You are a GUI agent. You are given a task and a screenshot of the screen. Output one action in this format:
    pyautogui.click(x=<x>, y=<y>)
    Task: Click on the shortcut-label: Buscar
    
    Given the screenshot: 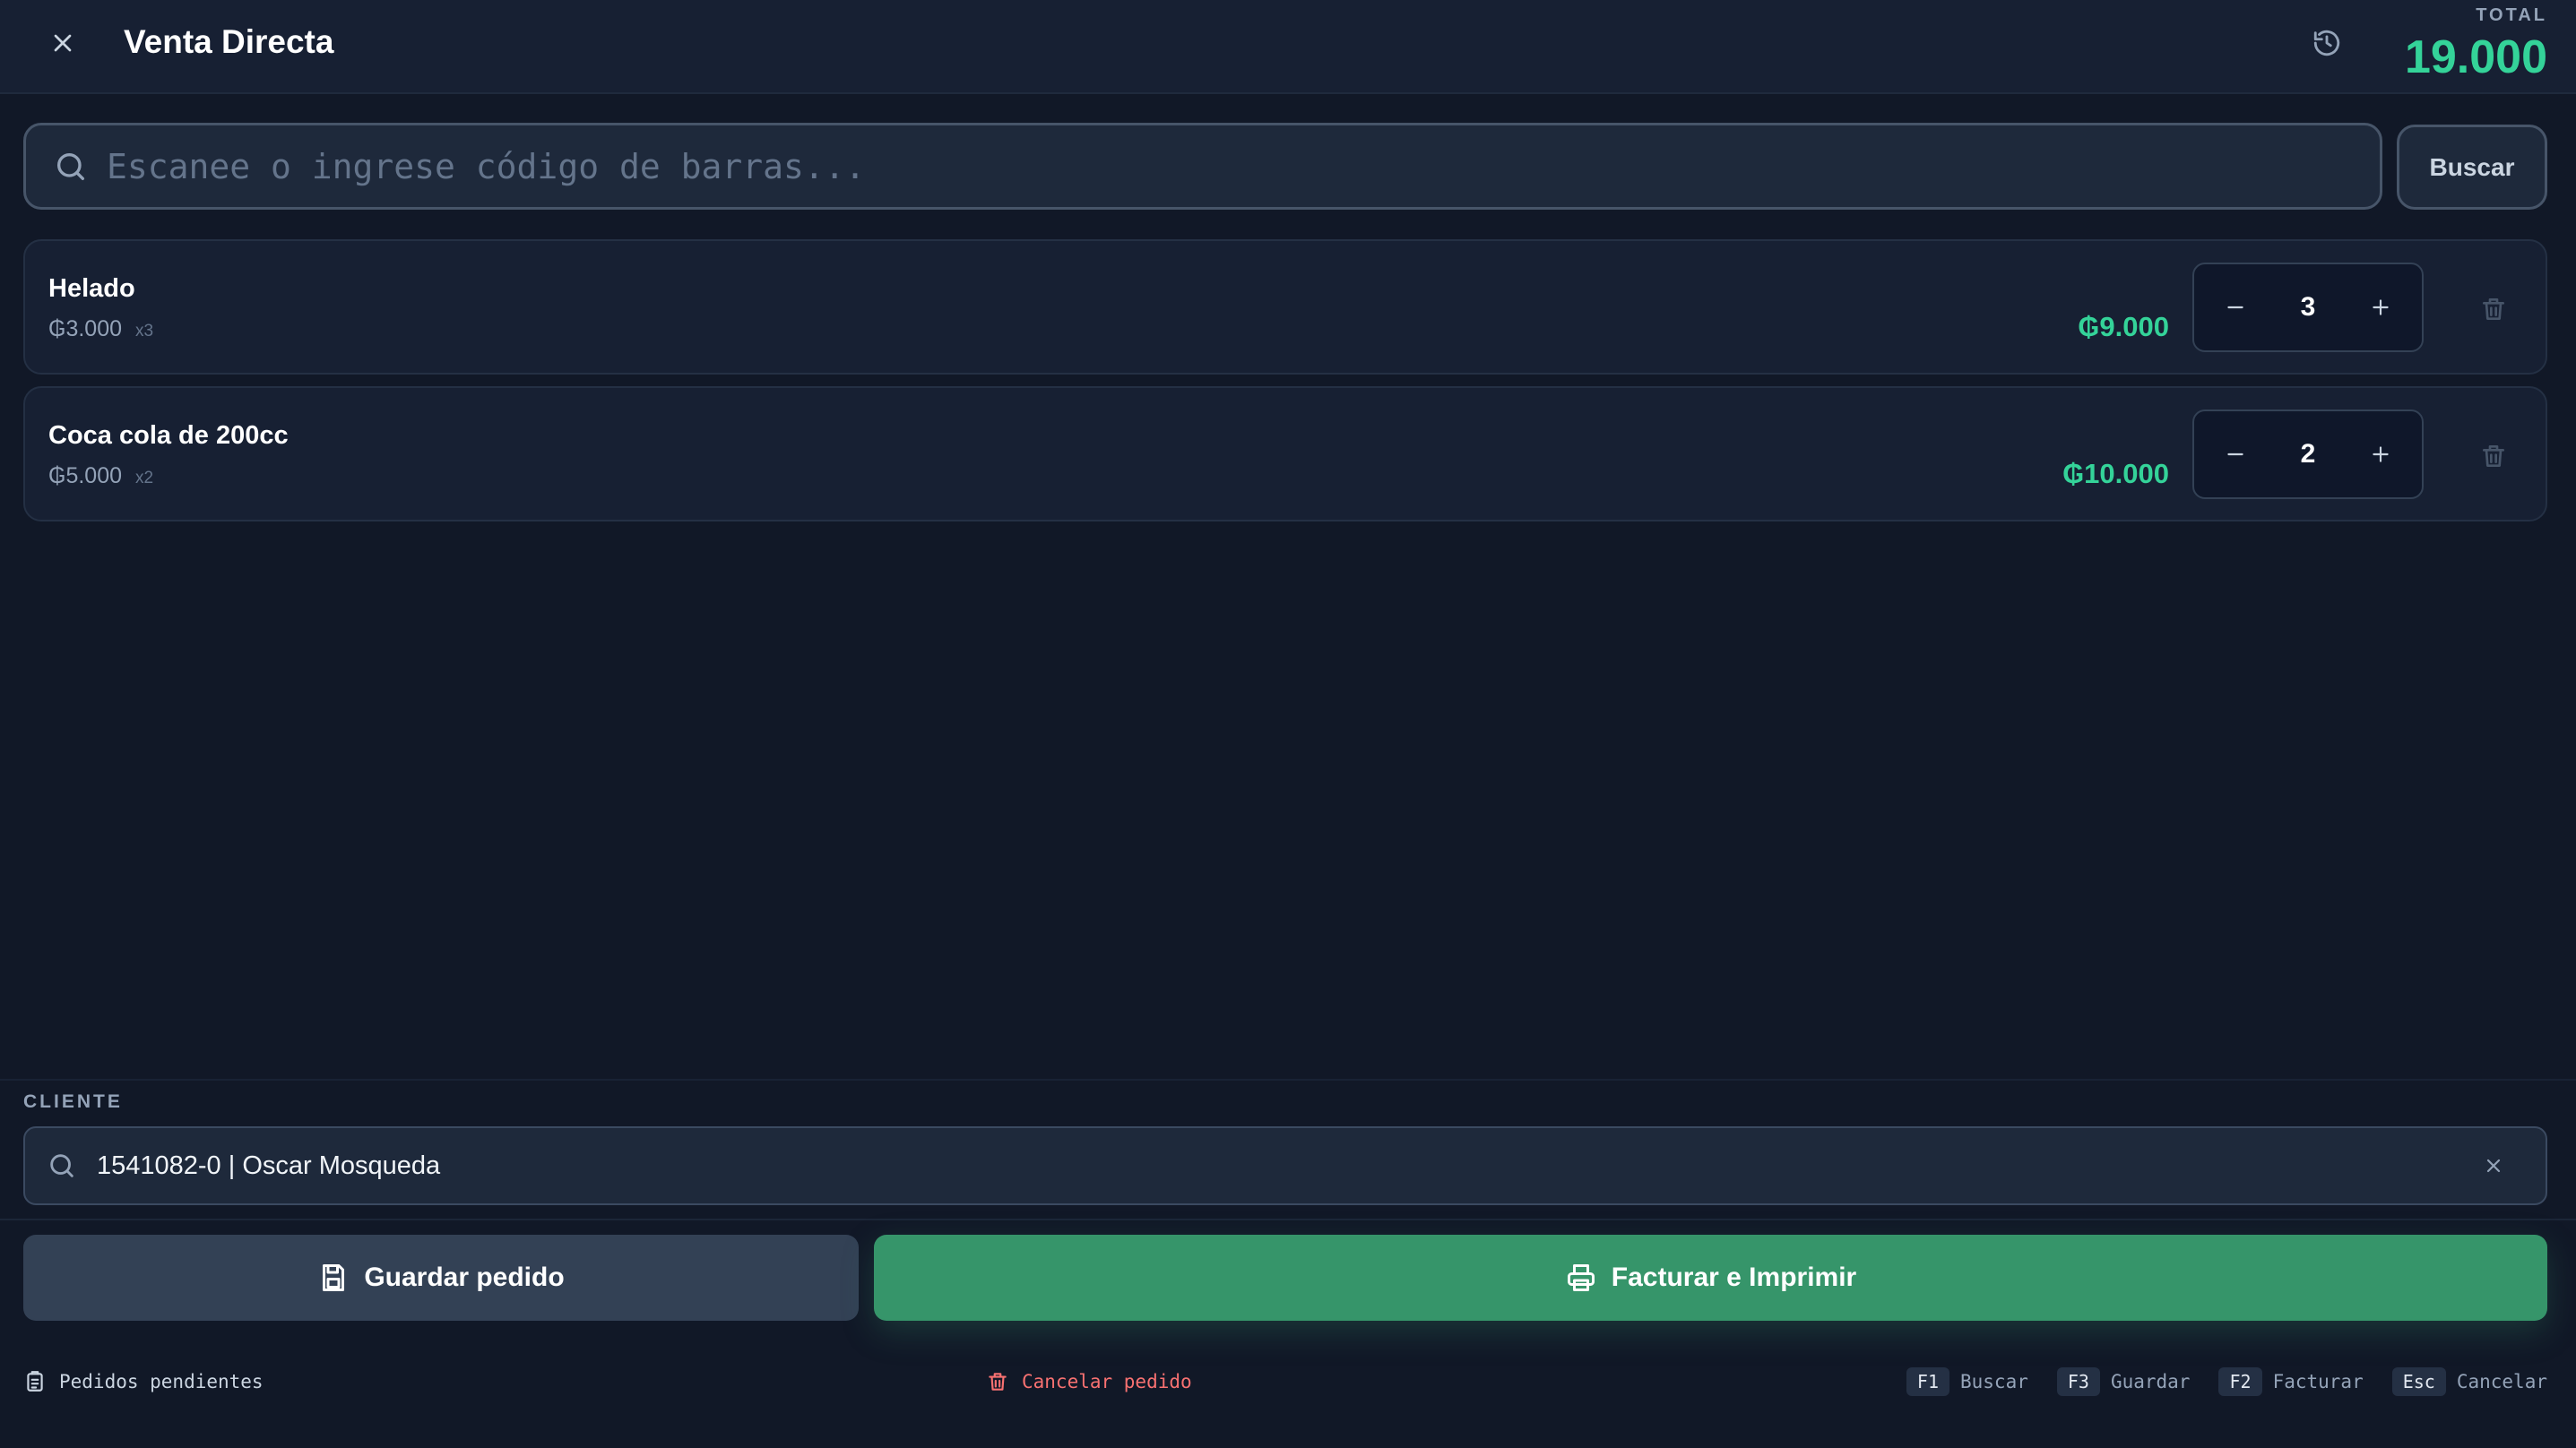 What is the action you would take?
    pyautogui.click(x=1994, y=1382)
    